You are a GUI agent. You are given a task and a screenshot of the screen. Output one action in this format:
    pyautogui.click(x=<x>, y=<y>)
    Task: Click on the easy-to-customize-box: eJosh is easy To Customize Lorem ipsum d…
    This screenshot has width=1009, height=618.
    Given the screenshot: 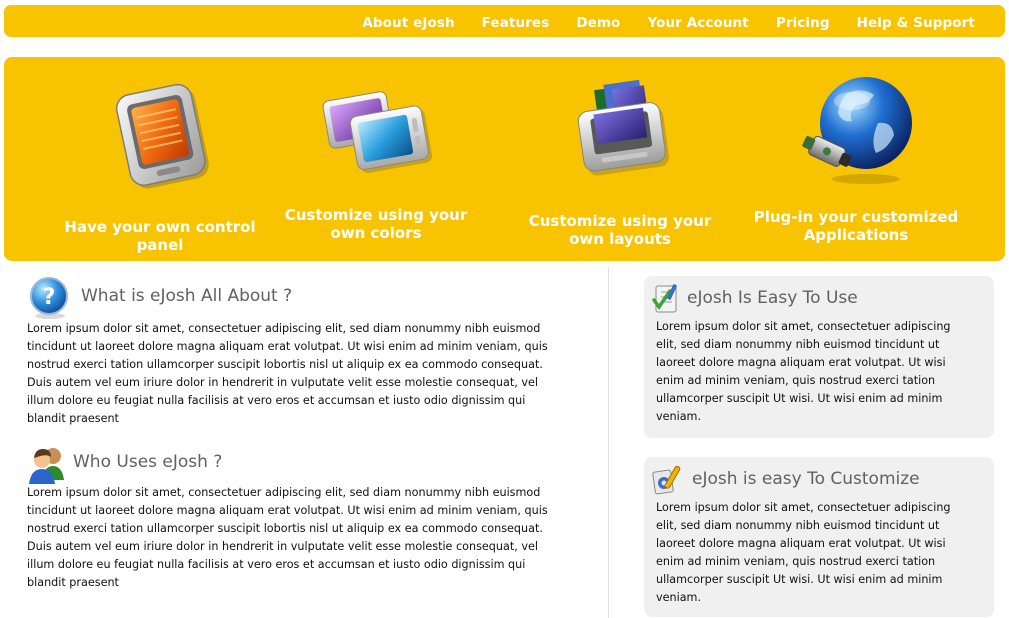 What is the action you would take?
    pyautogui.click(x=819, y=537)
    